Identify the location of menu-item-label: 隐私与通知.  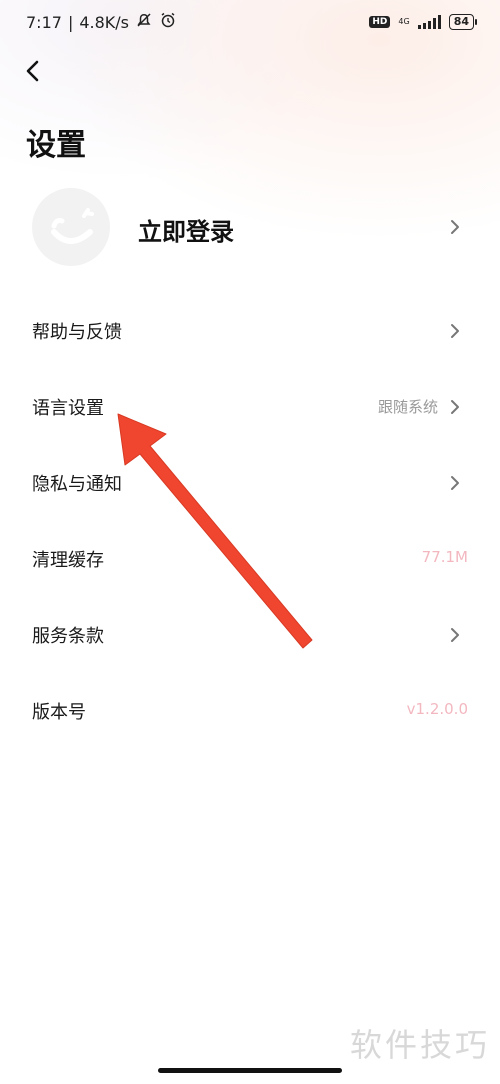
(77, 484).